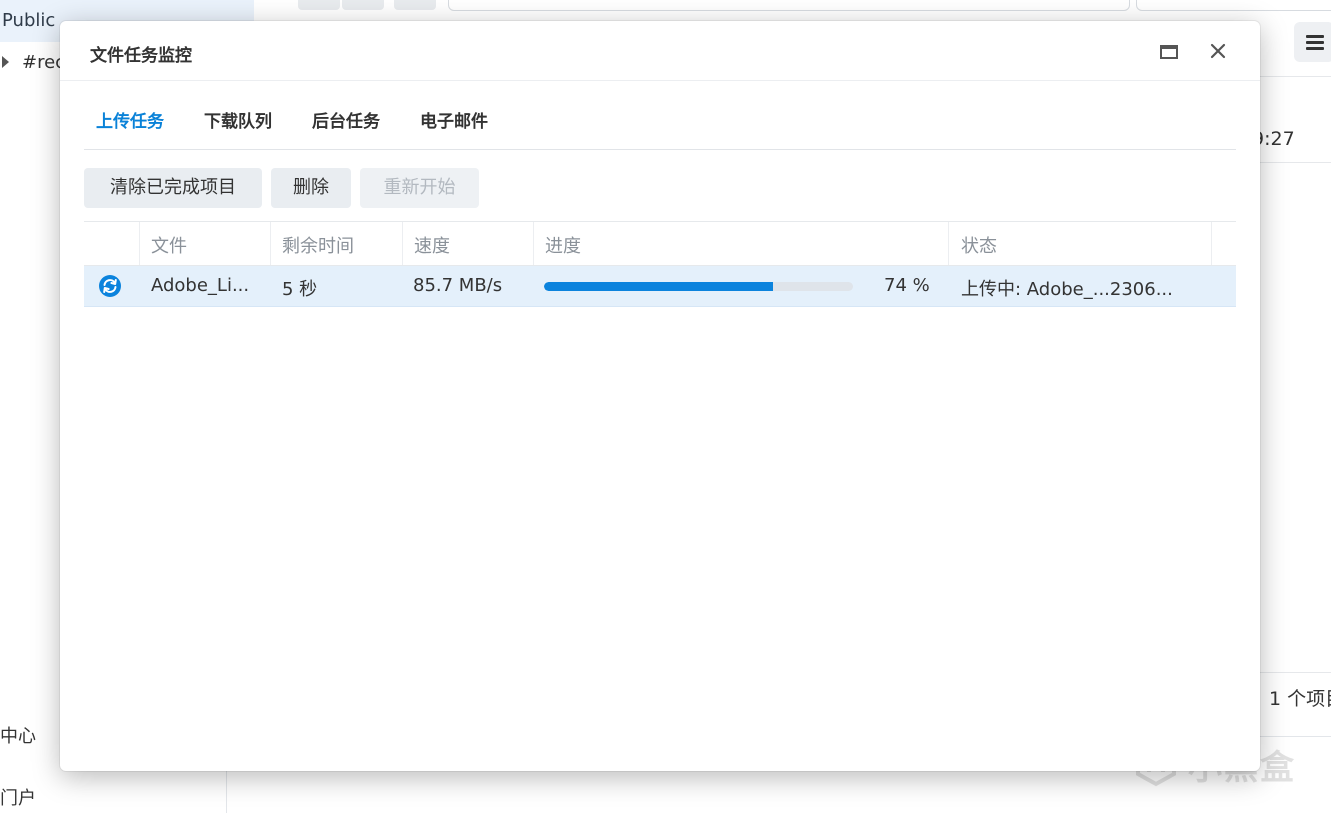 The height and width of the screenshot is (813, 1331). What do you see at coordinates (660, 243) in the screenshot?
I see `table-header: 文件 剩余时间 速度 进度 状态` at bounding box center [660, 243].